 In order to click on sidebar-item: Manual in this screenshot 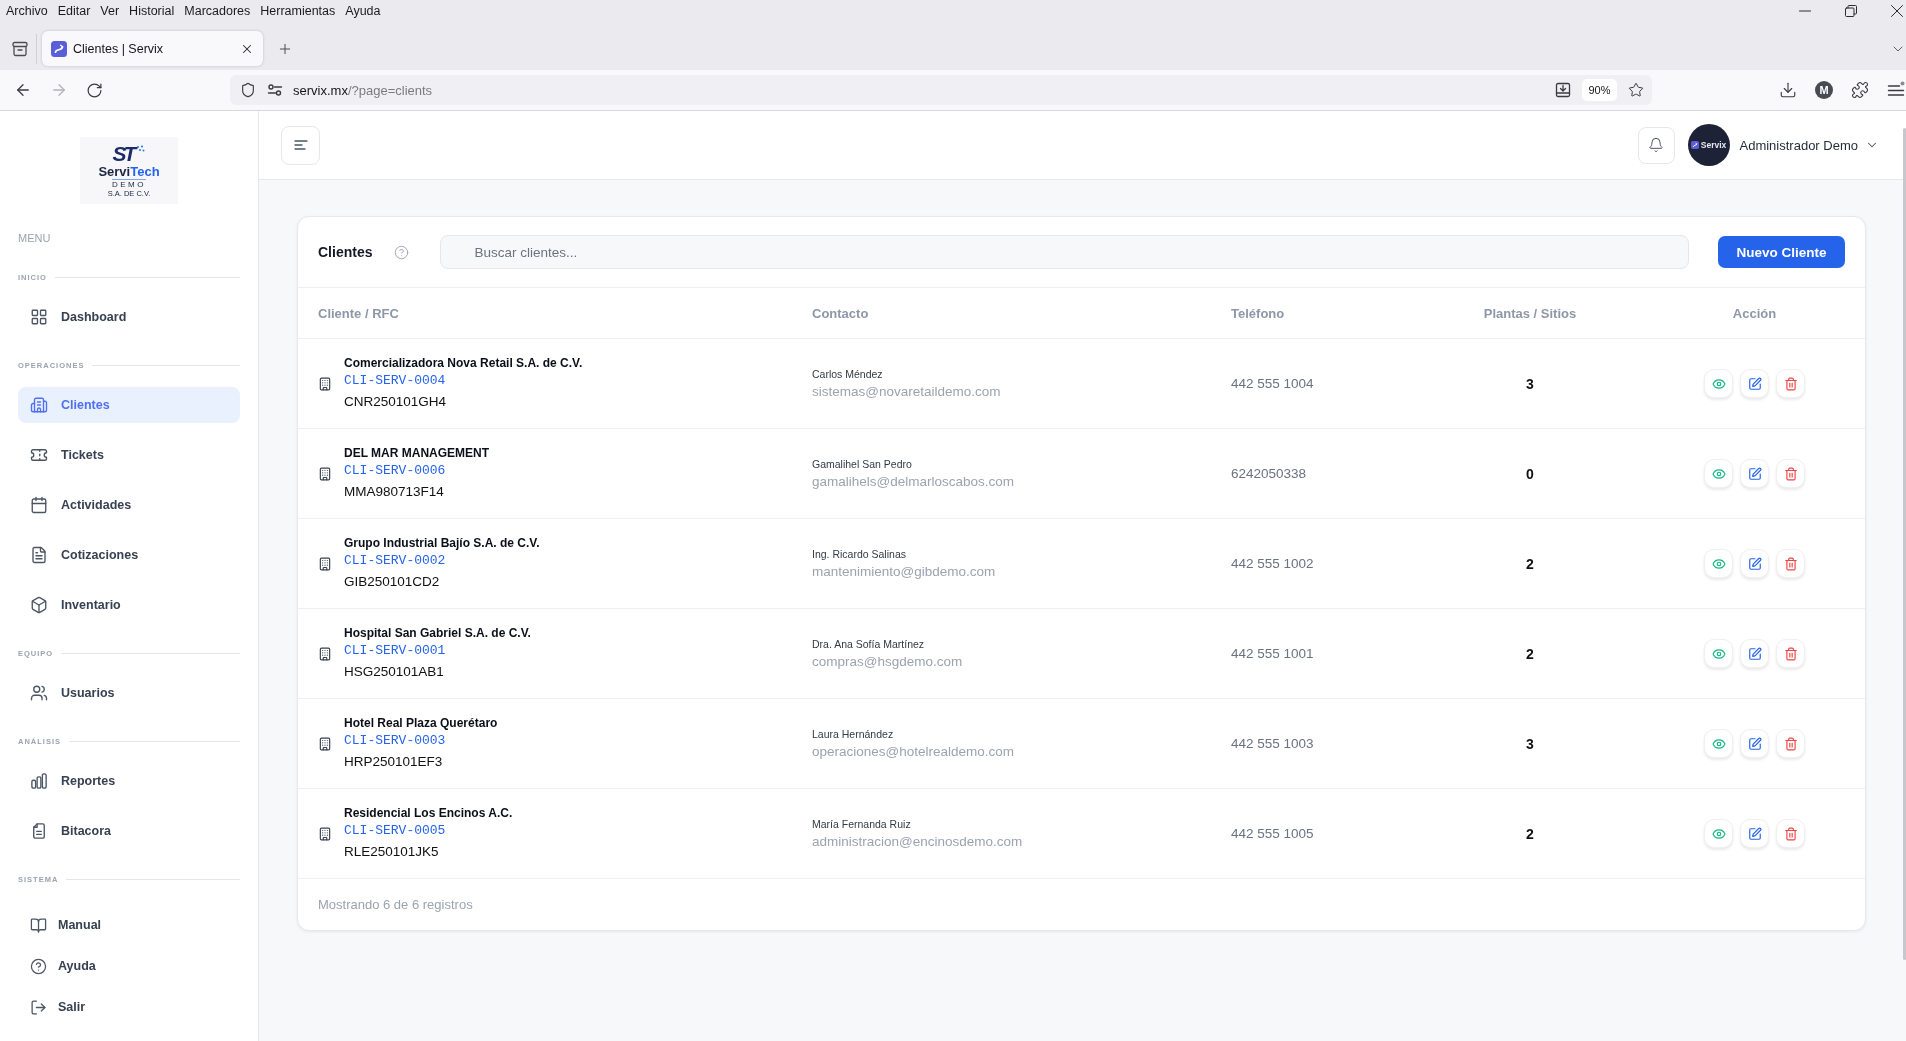, I will do `click(129, 925)`.